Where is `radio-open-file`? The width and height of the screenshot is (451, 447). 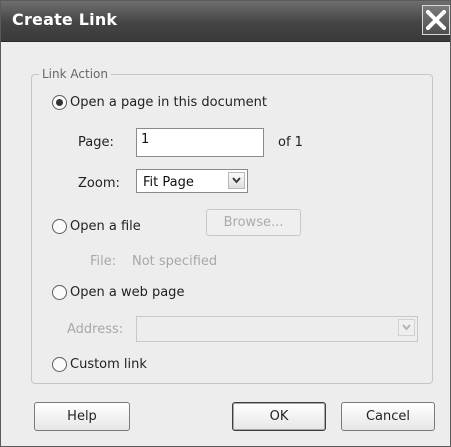 radio-open-file is located at coordinates (59, 226).